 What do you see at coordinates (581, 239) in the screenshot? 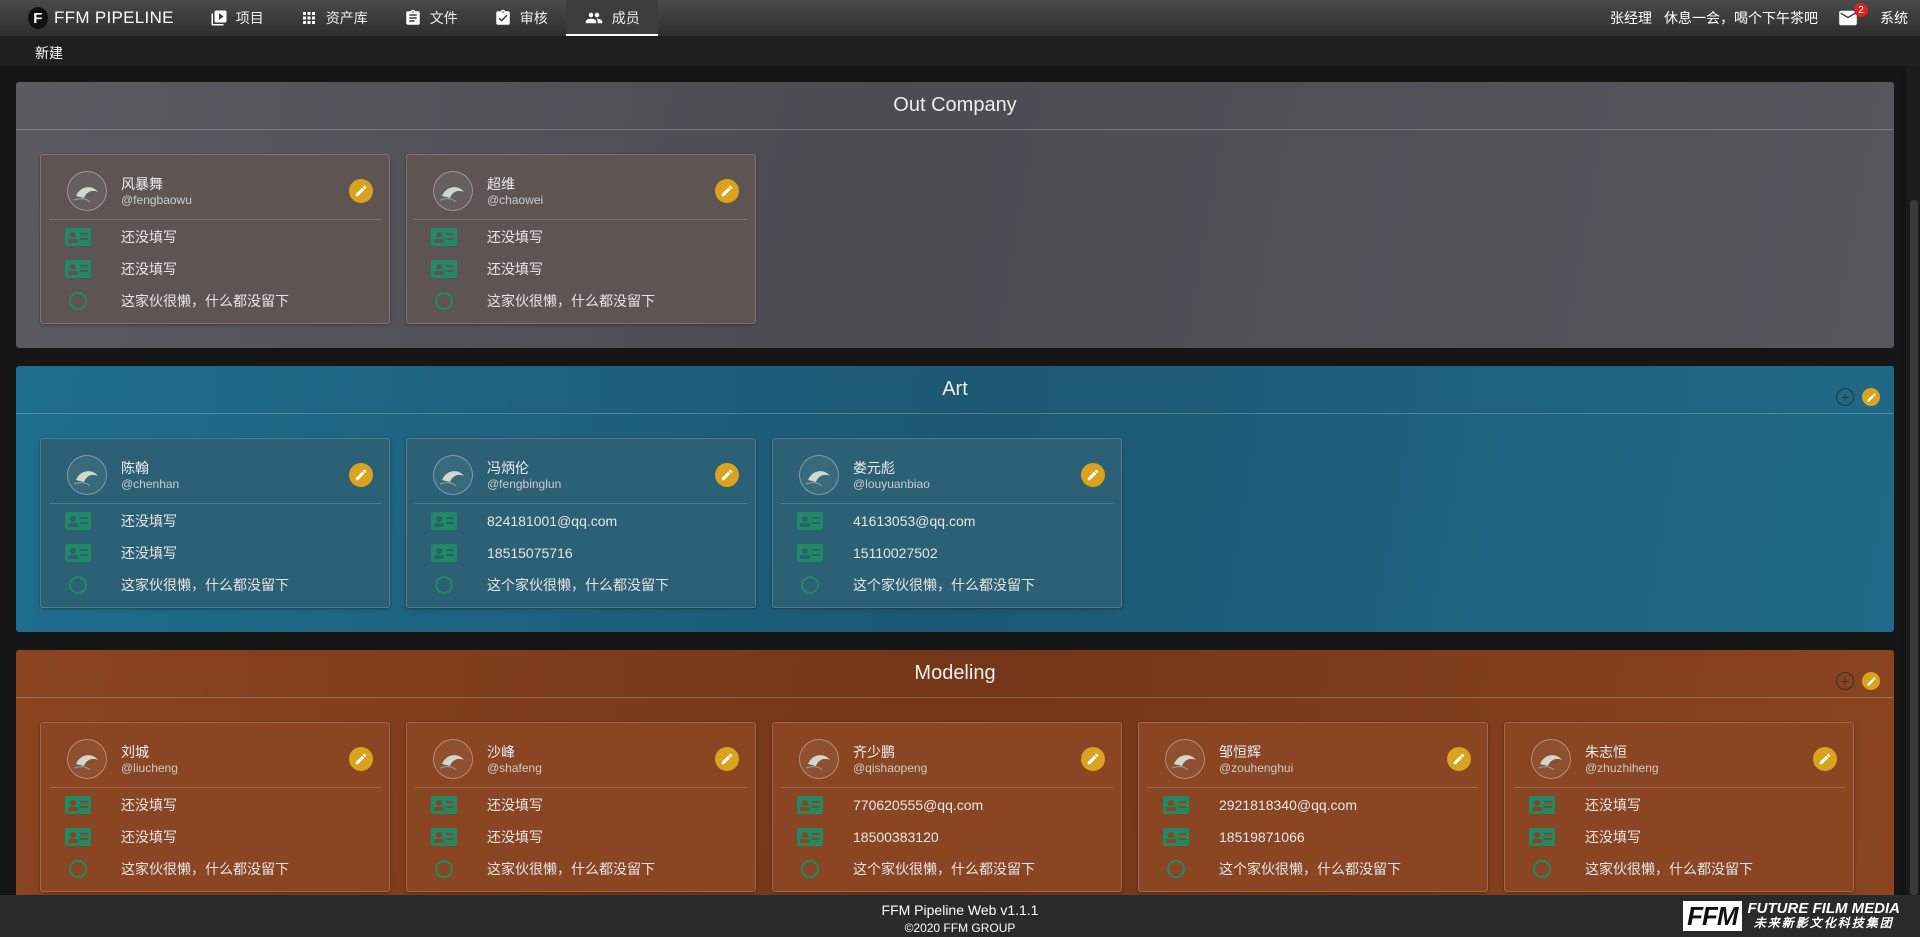
I see `member-card: 超维 @chaowei 还没填写 还没填写 这家伙很懒，什么都没留下` at bounding box center [581, 239].